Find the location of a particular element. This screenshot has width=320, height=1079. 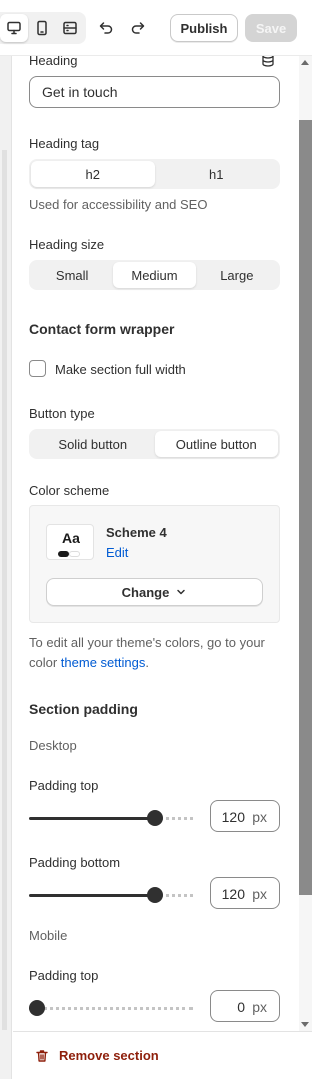

heading-tag-selector: h2 h1 is located at coordinates (154, 174).